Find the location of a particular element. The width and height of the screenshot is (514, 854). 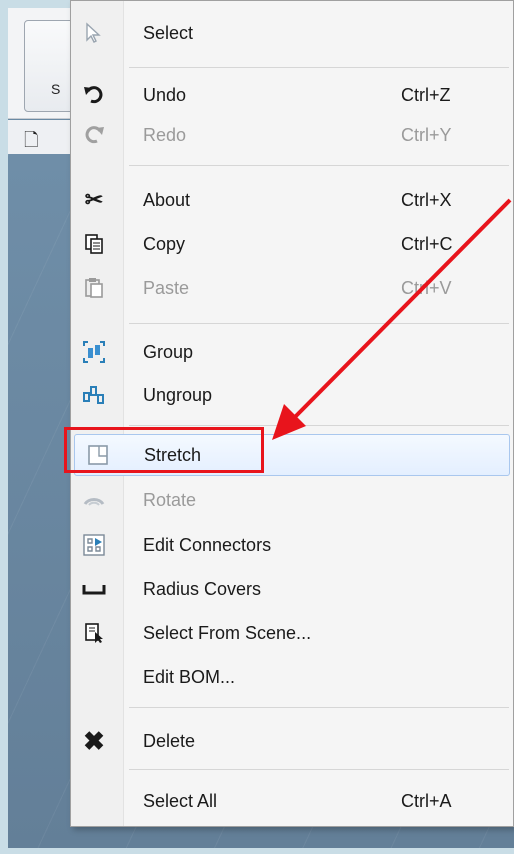

edit-connectors-icon is located at coordinates (94, 545).